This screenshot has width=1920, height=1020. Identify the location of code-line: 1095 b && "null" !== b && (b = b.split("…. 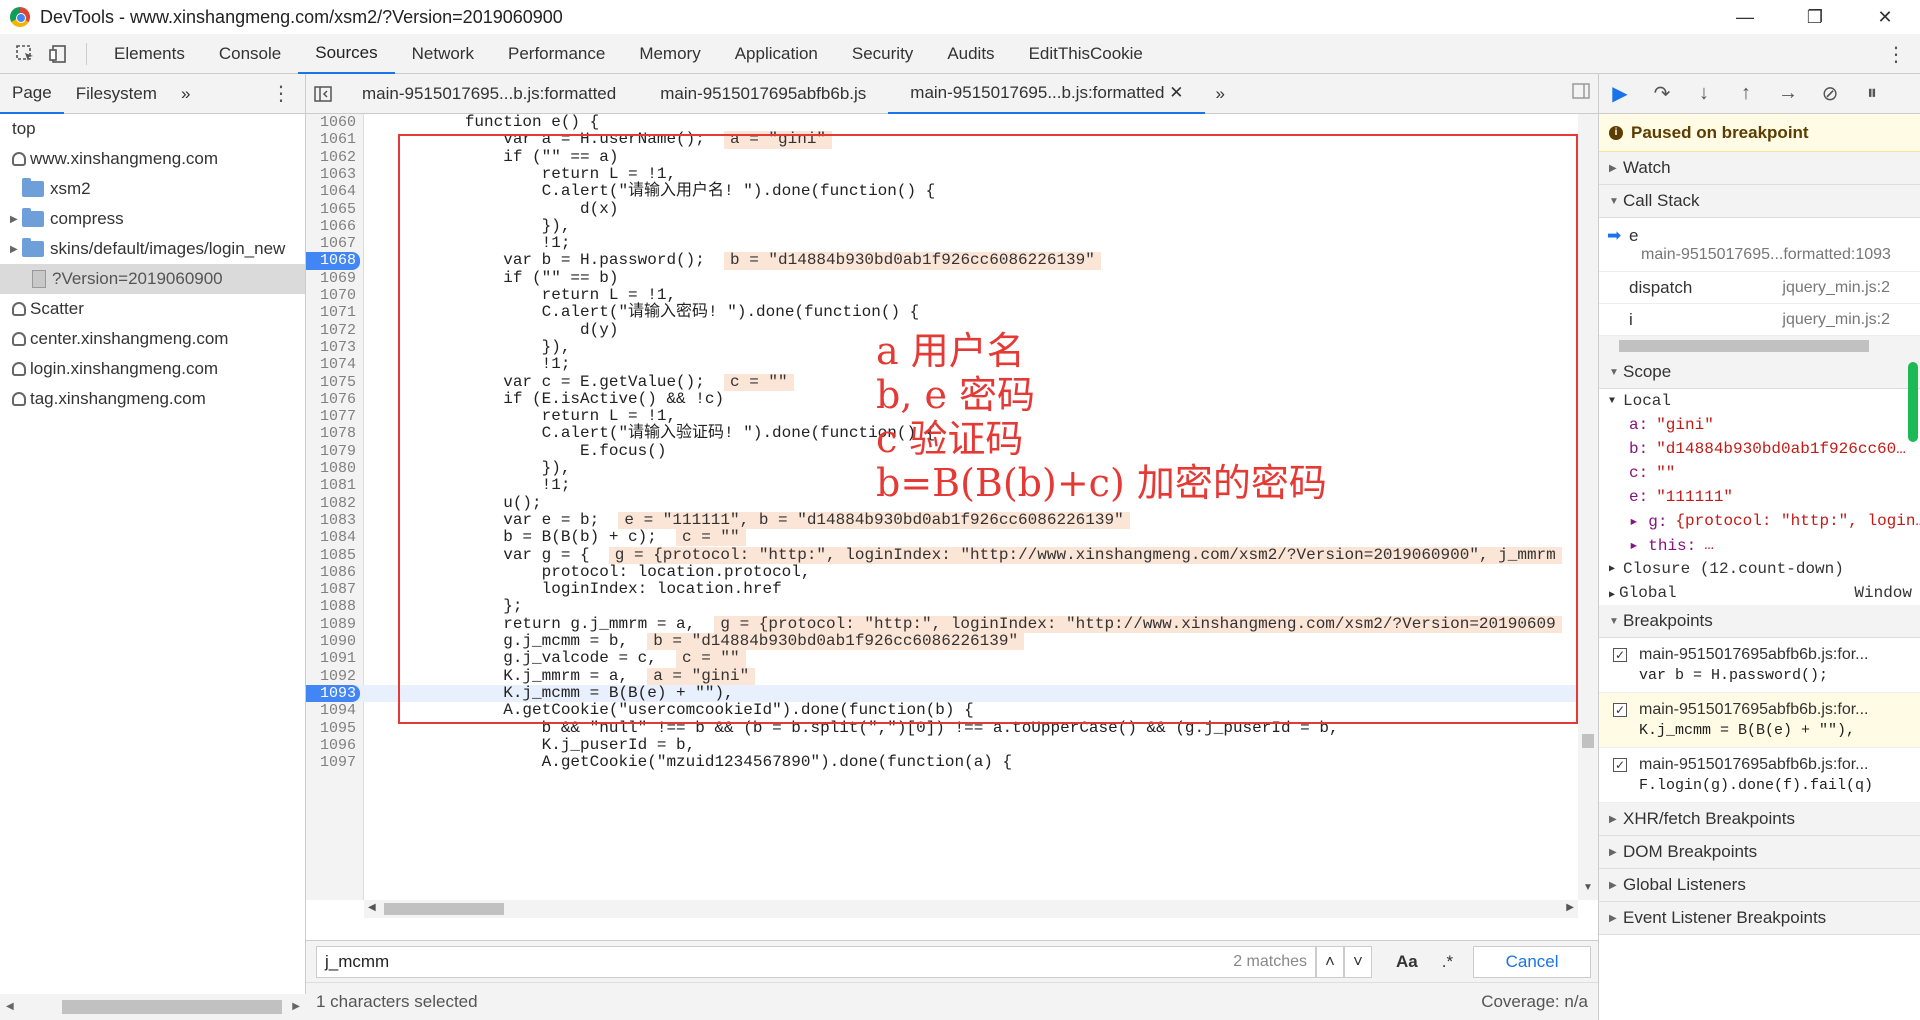
(942, 728).